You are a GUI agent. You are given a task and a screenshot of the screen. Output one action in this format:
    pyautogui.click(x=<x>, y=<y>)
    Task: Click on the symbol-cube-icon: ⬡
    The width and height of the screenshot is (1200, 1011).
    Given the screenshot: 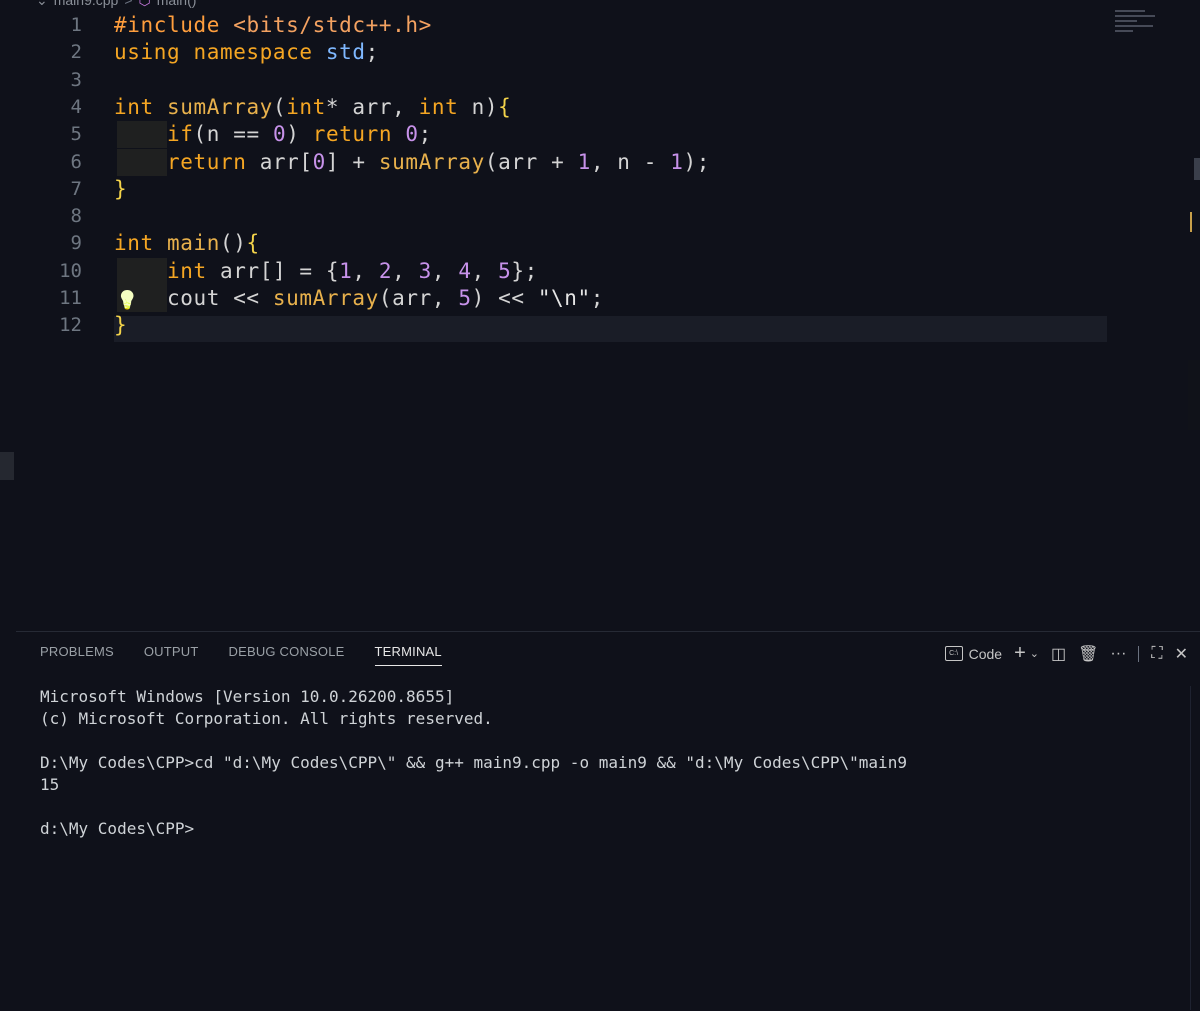 What is the action you would take?
    pyautogui.click(x=145, y=4)
    